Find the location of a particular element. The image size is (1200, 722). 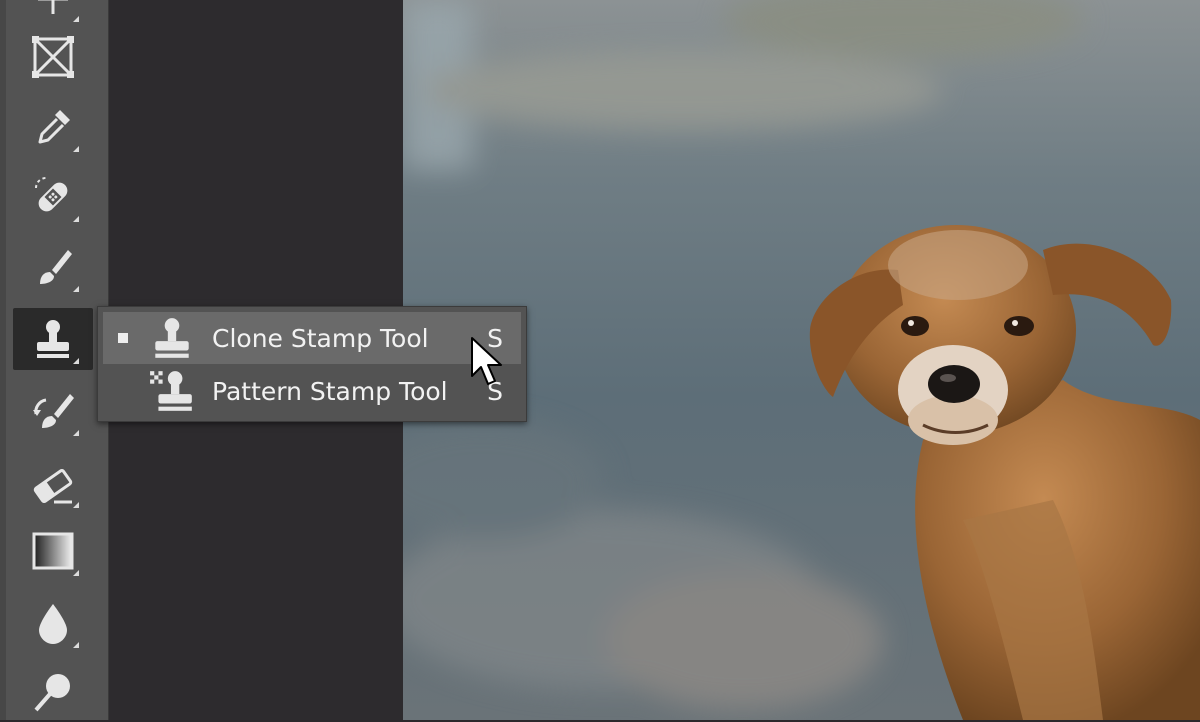

menu-item-clone-stamp: Clone Stamp Tool S is located at coordinates (312, 338).